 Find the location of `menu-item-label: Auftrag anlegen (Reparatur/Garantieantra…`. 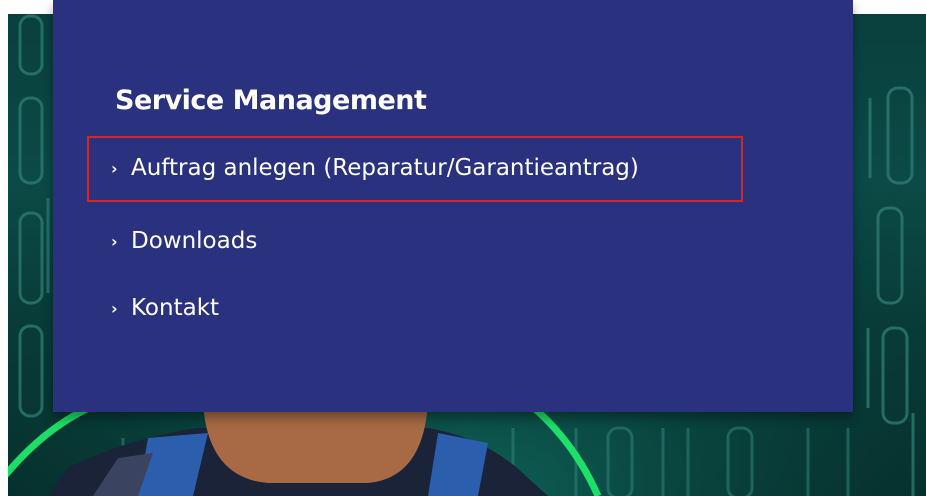

menu-item-label: Auftrag anlegen (Reparatur/Garantieantra… is located at coordinates (385, 168).